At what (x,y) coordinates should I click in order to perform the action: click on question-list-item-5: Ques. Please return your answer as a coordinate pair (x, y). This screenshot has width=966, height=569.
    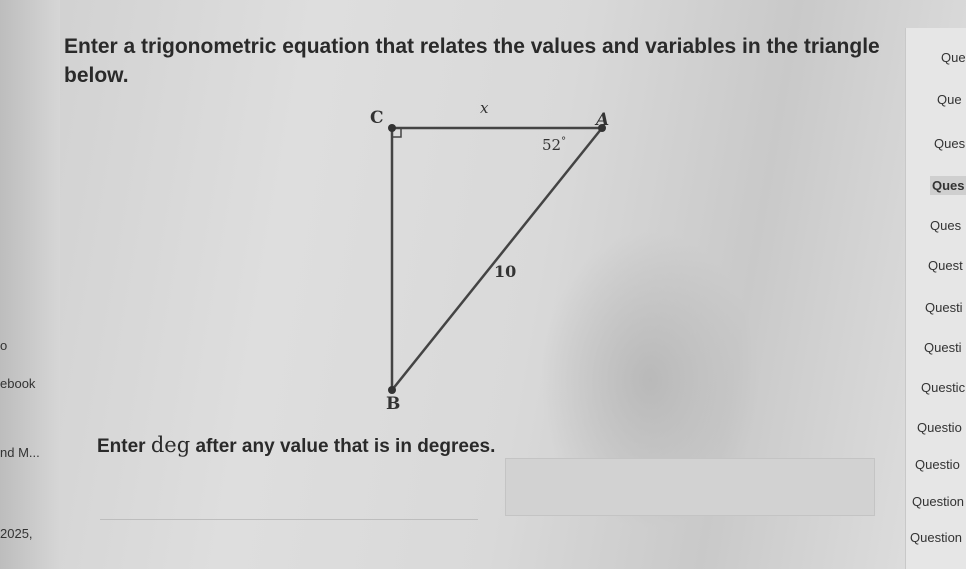
    Looking at the image, I should click on (945, 225).